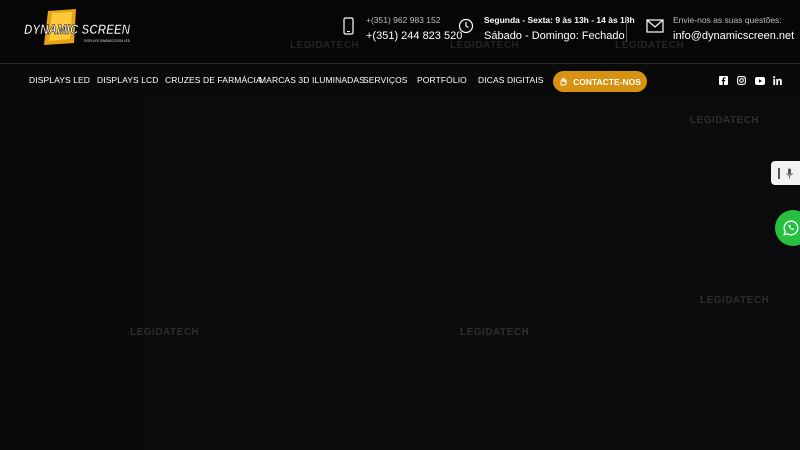 The height and width of the screenshot is (450, 800). Describe the element at coordinates (777, 80) in the screenshot. I see `linkedin-icon` at that location.